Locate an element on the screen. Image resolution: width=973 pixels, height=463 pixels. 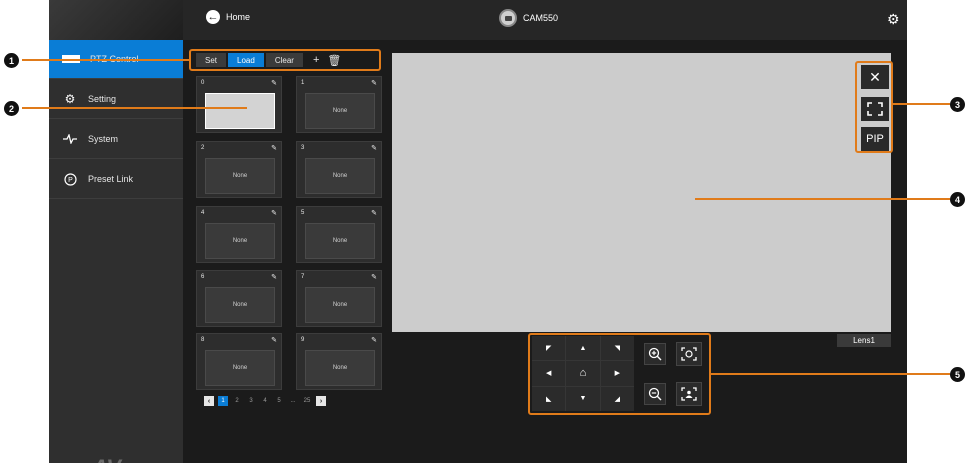
prev-page-icon: ‹ is located at coordinates (209, 401).